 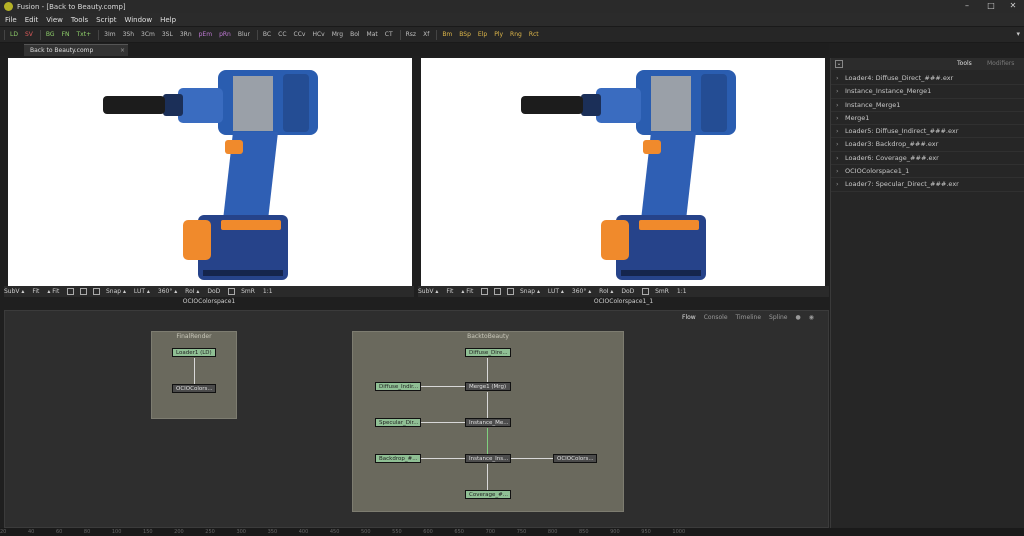 I want to click on comp-tab-close-icon: ×, so click(x=122, y=50).